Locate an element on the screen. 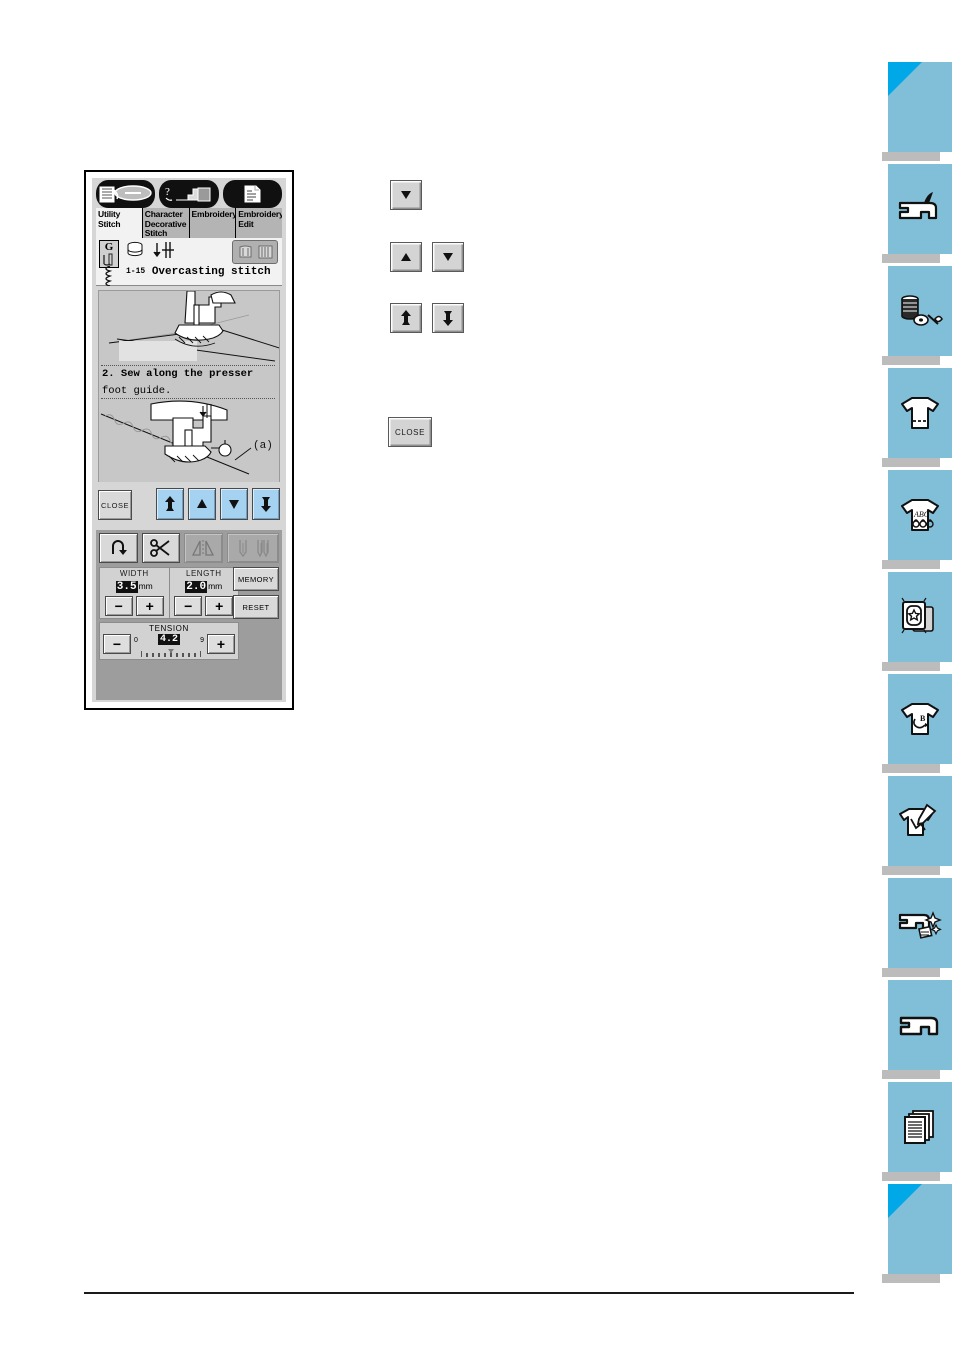  length-plus-button: + is located at coordinates (219, 606).